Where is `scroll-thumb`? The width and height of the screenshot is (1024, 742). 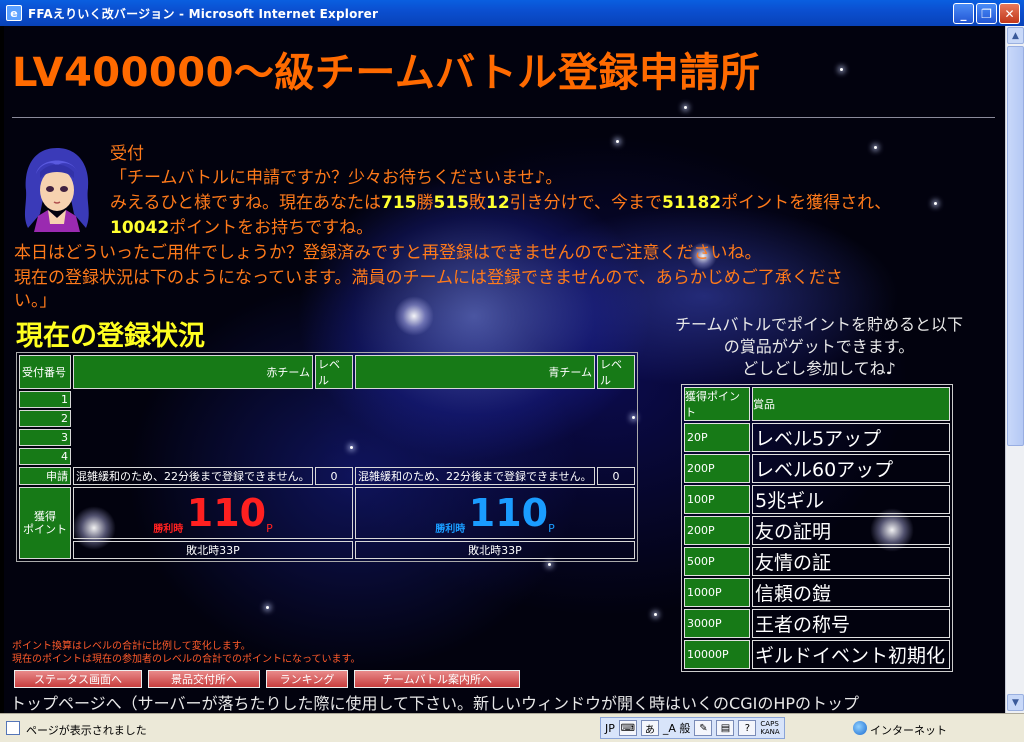 scroll-thumb is located at coordinates (1015, 246).